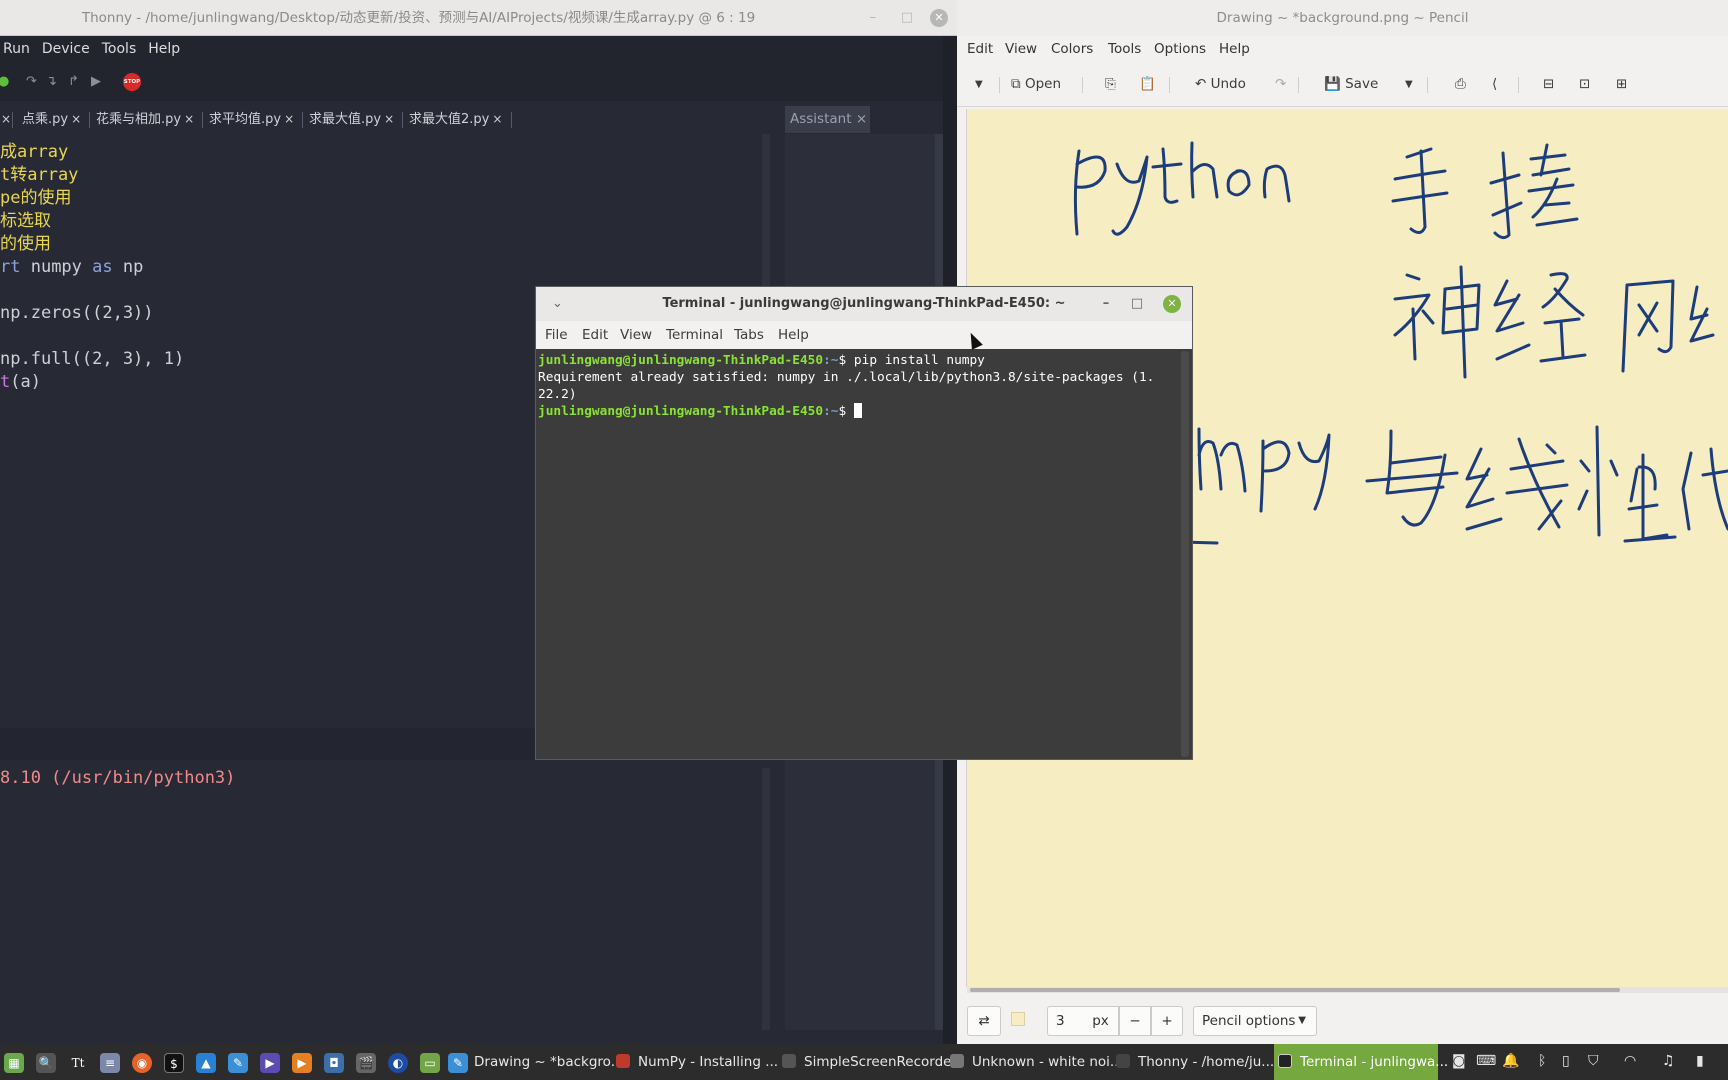 The width and height of the screenshot is (1728, 1080). Describe the element at coordinates (132, 82) in the screenshot. I see `stop-icon: STOP` at that location.